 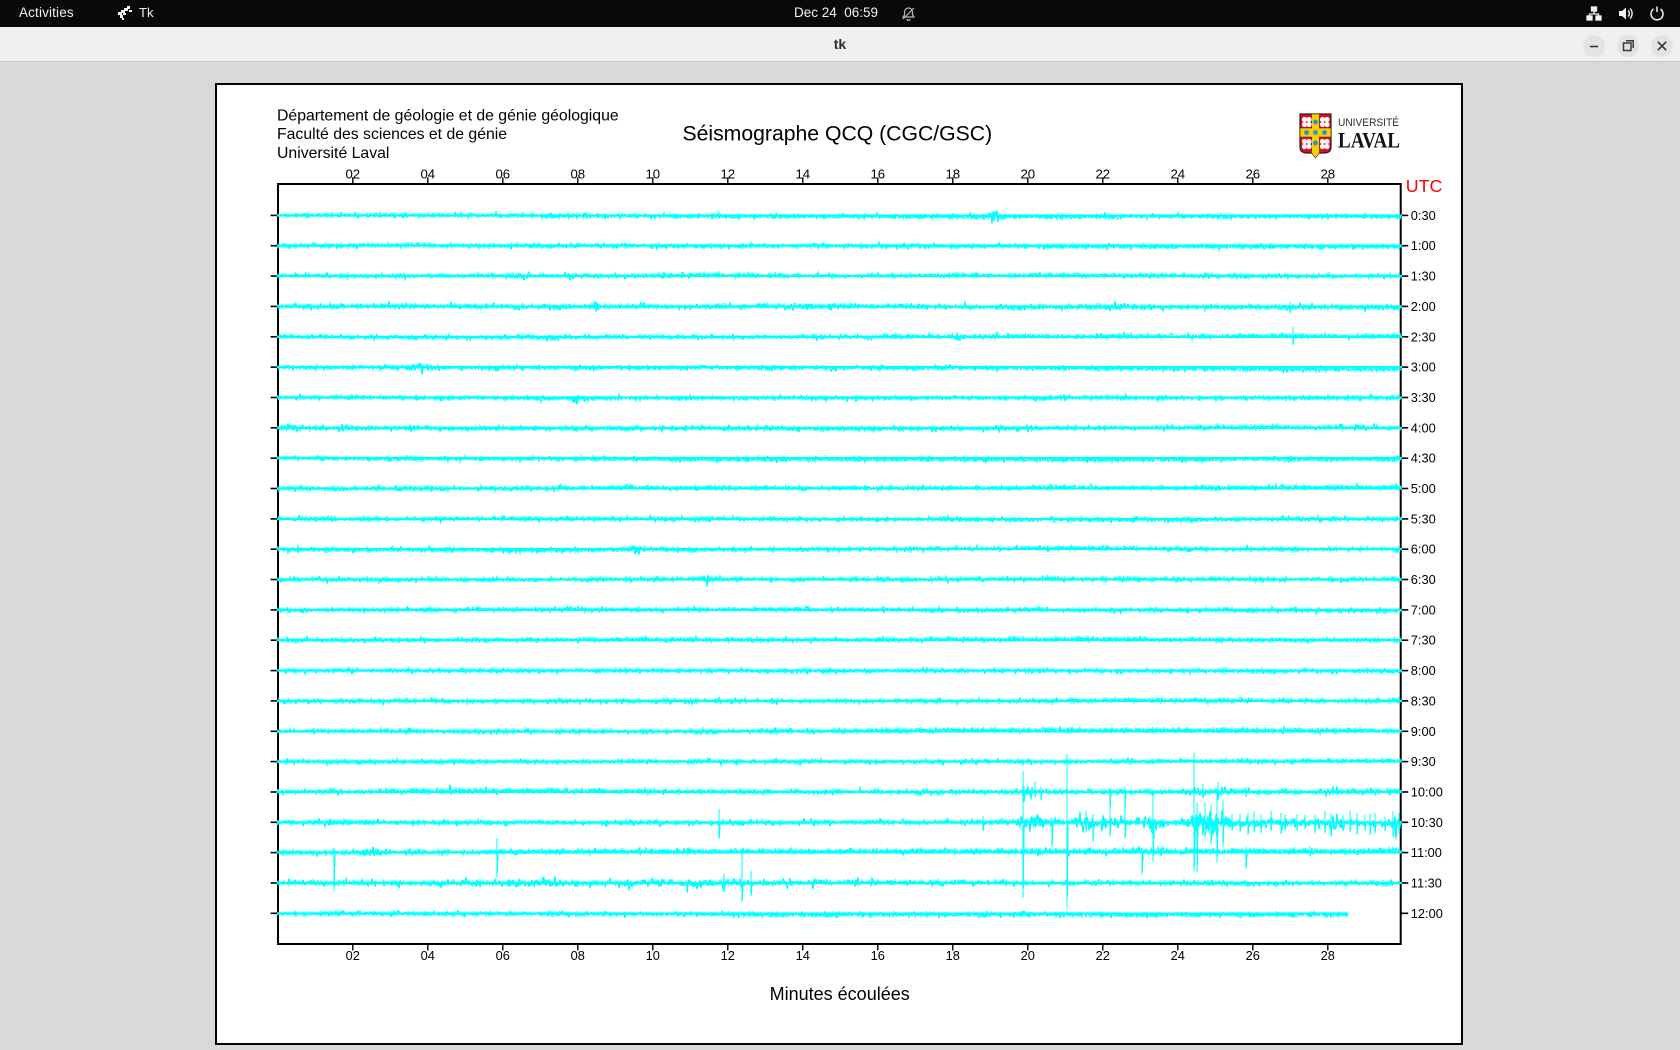 I want to click on svg-text: 2:00, so click(x=1423, y=306).